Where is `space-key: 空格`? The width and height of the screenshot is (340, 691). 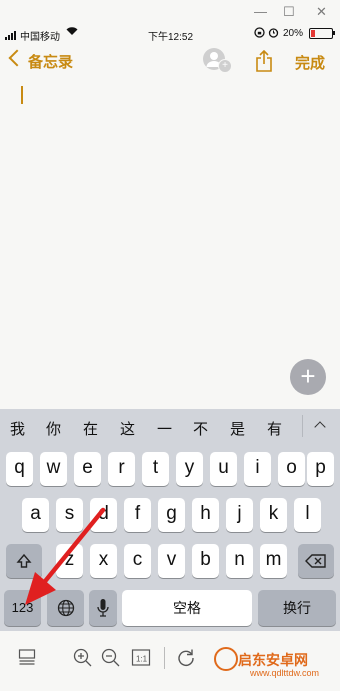
space-key: 空格 is located at coordinates (187, 608).